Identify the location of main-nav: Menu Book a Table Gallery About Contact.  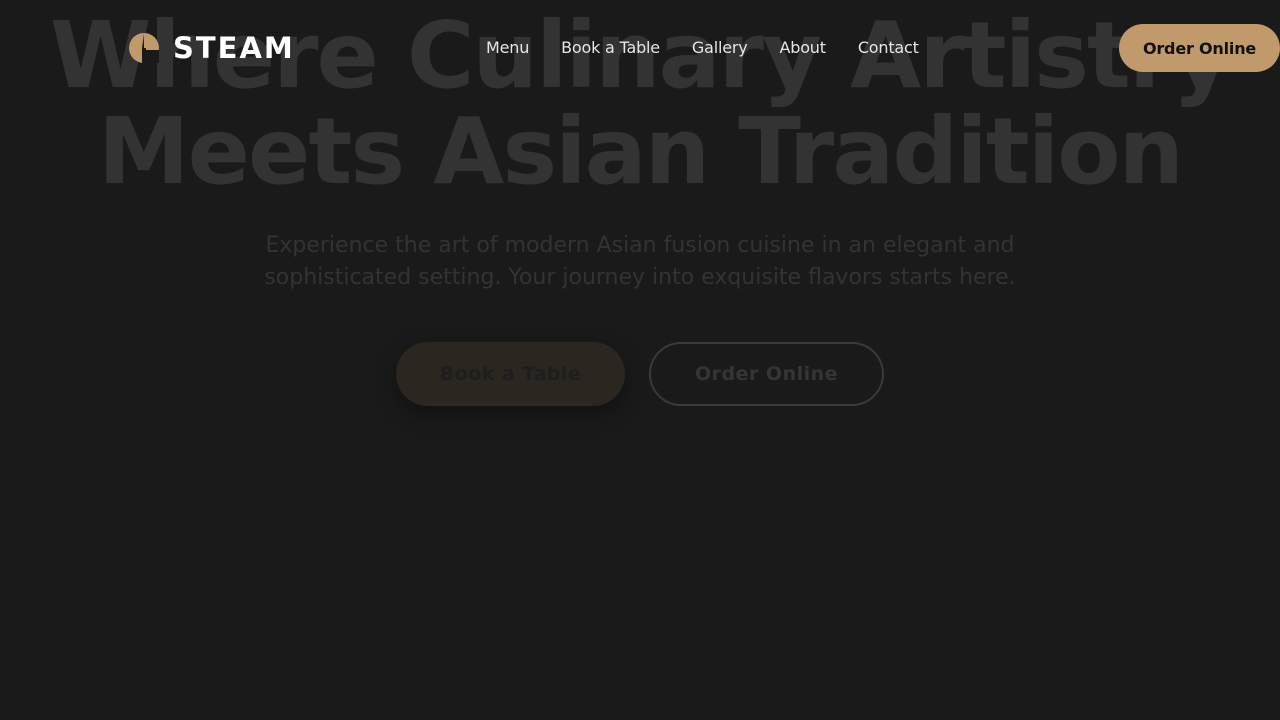
(702, 48).